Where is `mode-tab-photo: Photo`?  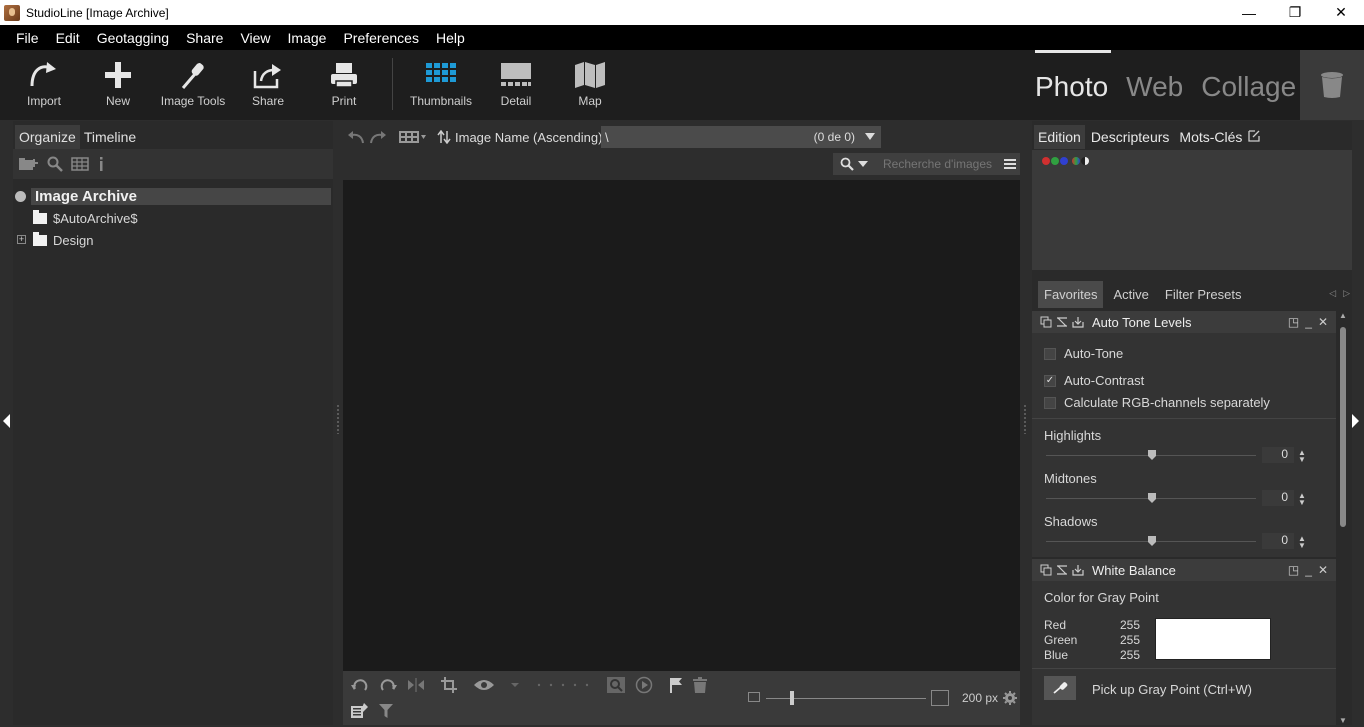
mode-tab-photo: Photo is located at coordinates (1073, 85).